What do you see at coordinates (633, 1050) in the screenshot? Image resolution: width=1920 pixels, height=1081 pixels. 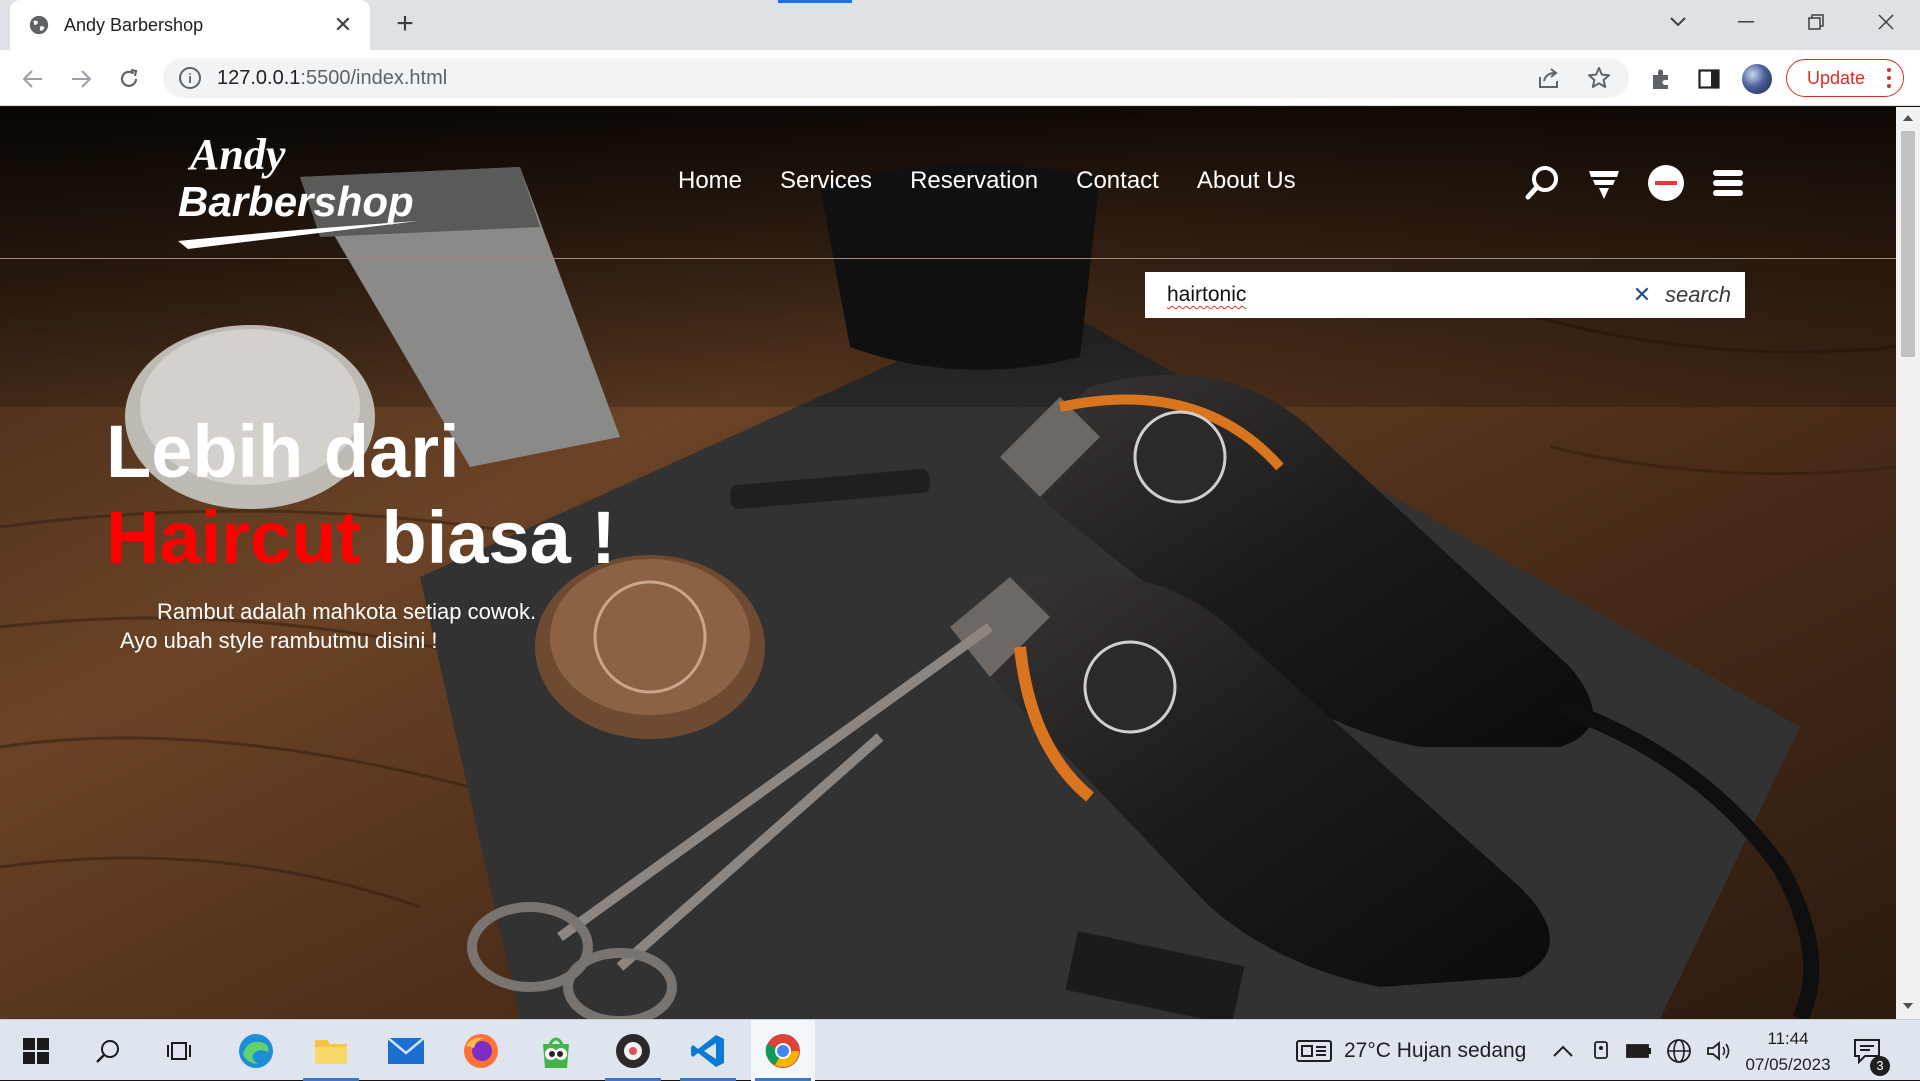 I see `media-player-icon` at bounding box center [633, 1050].